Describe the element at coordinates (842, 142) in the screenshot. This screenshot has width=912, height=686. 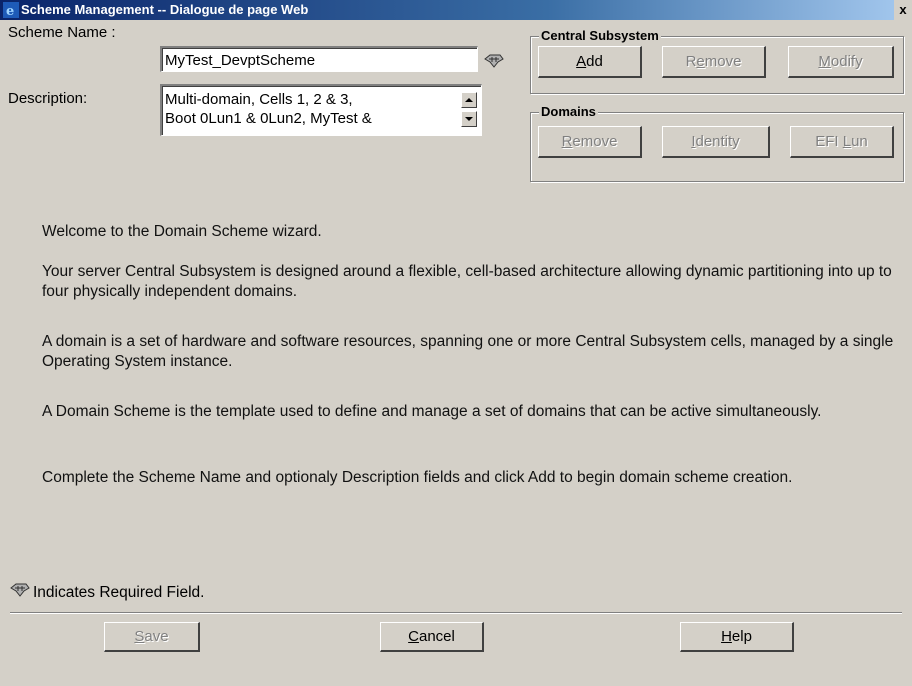
I see `domains-efi-lun-button: EFI Lun` at that location.